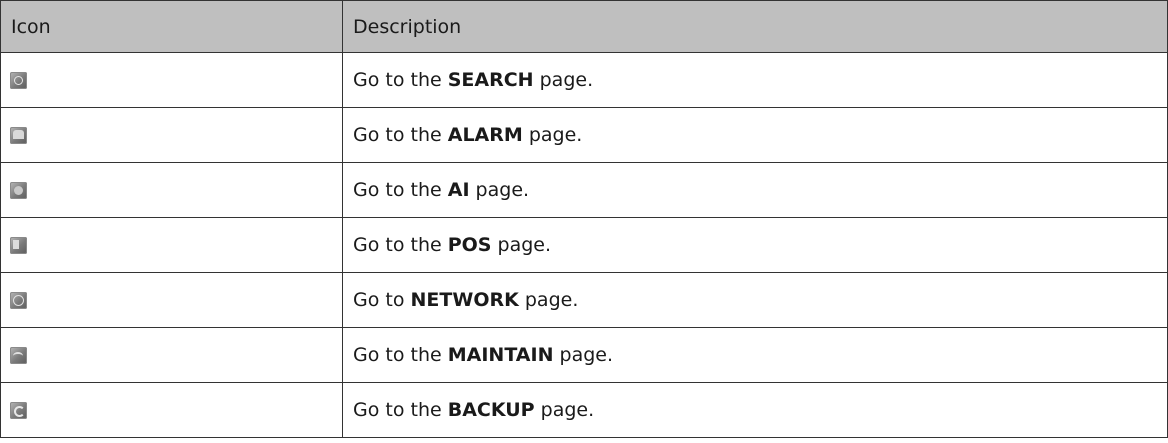  Describe the element at coordinates (458, 190) in the screenshot. I see `description-keyword: AI` at that location.